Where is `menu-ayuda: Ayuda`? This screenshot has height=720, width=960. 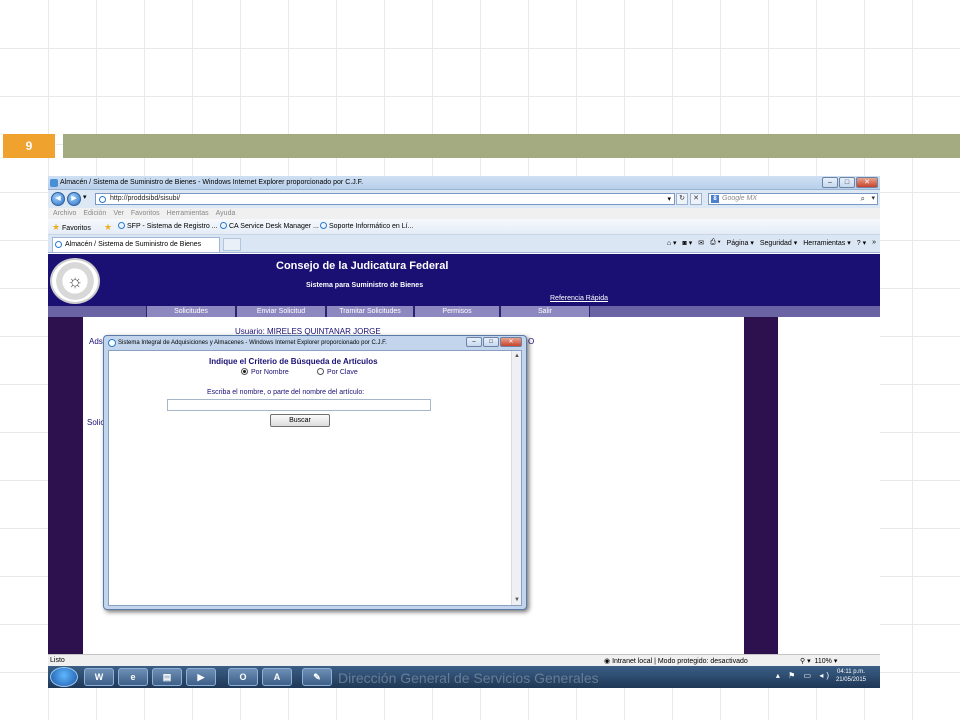
menu-ayuda: Ayuda is located at coordinates (226, 213).